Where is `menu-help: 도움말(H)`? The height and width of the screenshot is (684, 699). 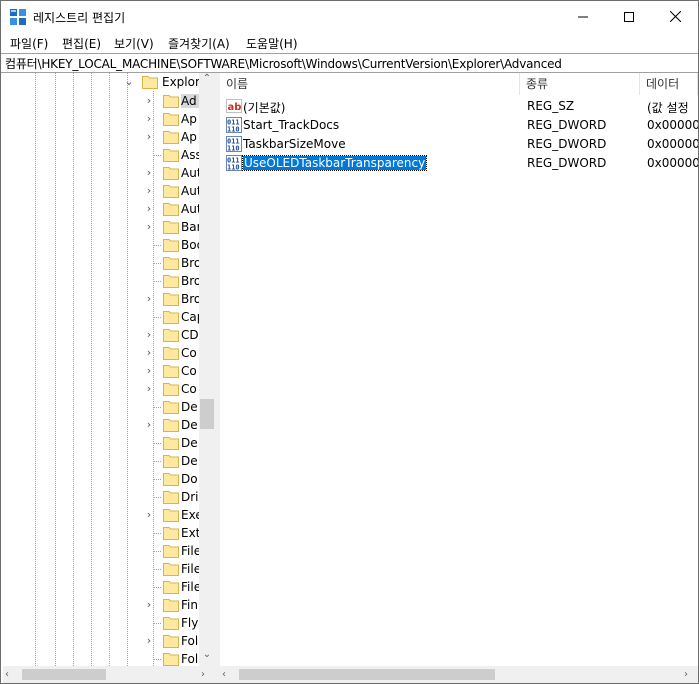 menu-help: 도움말(H) is located at coordinates (272, 43).